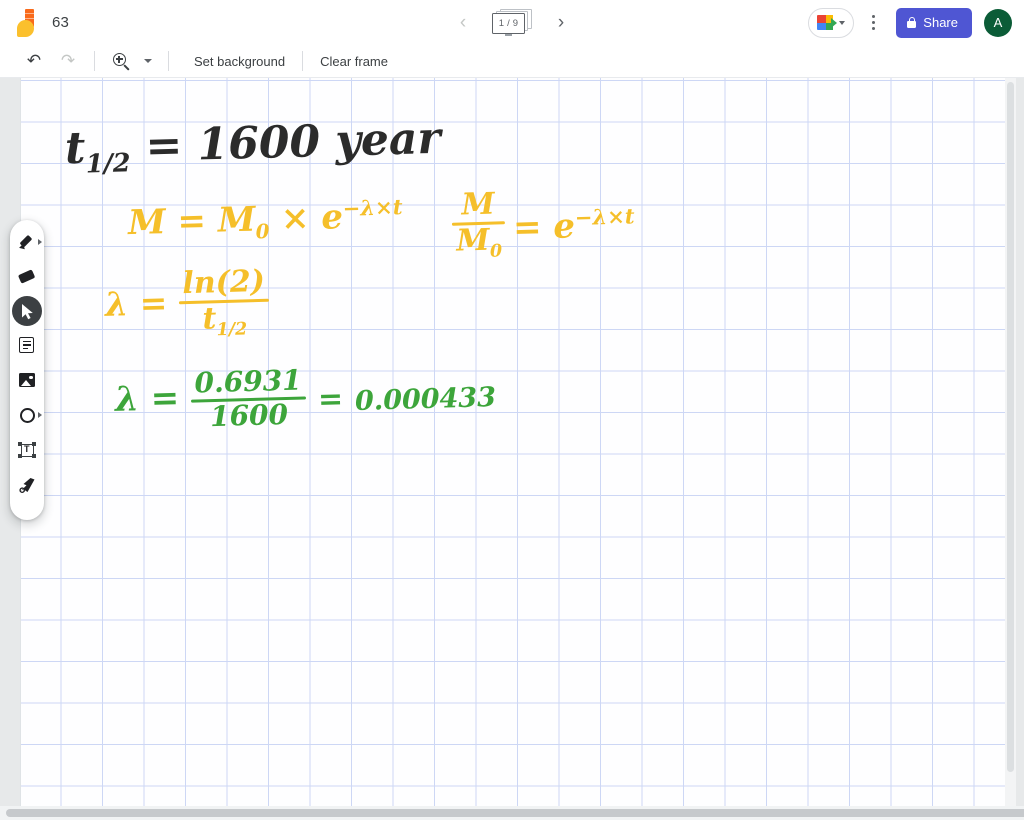  I want to click on top-bar-right: Share A, so click(910, 22).